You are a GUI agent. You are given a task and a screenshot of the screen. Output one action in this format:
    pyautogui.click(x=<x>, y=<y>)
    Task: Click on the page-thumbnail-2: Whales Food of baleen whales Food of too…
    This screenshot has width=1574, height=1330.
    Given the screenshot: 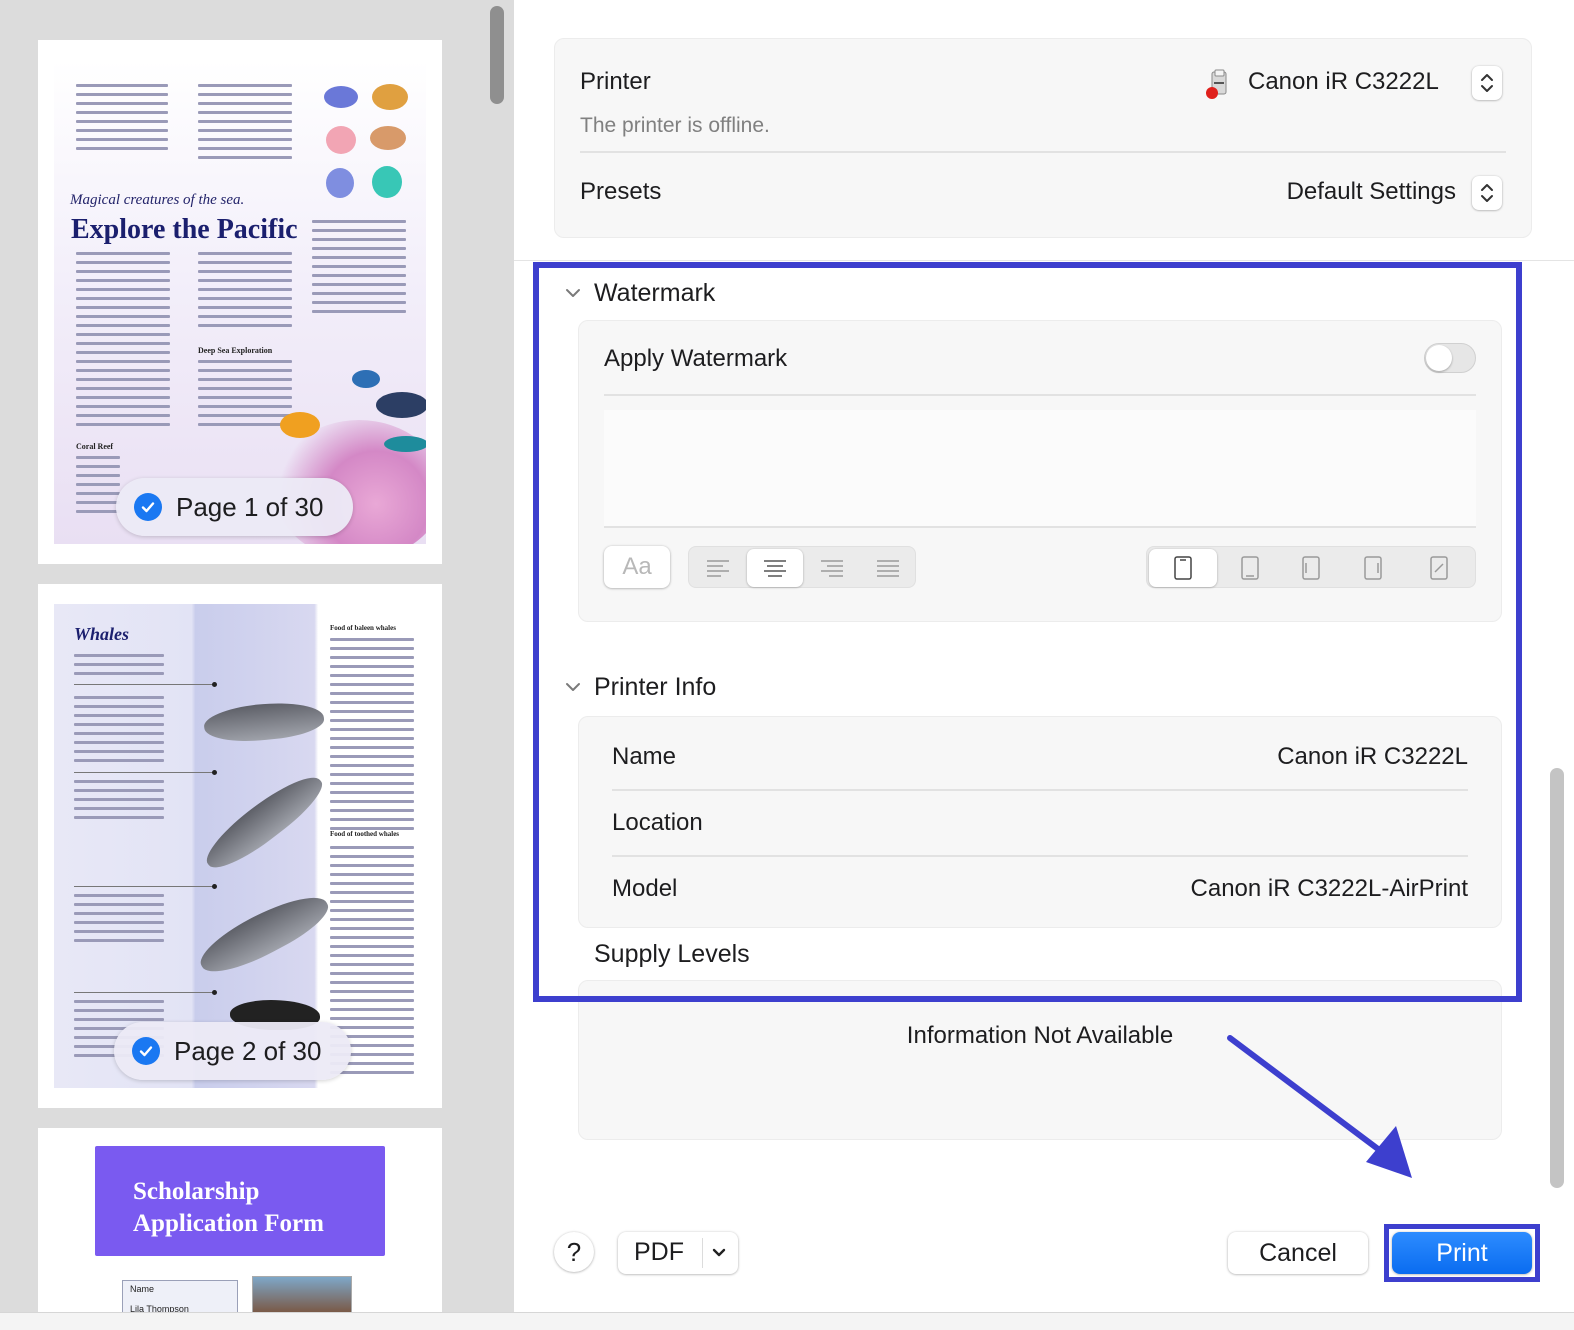 What is the action you would take?
    pyautogui.click(x=240, y=846)
    